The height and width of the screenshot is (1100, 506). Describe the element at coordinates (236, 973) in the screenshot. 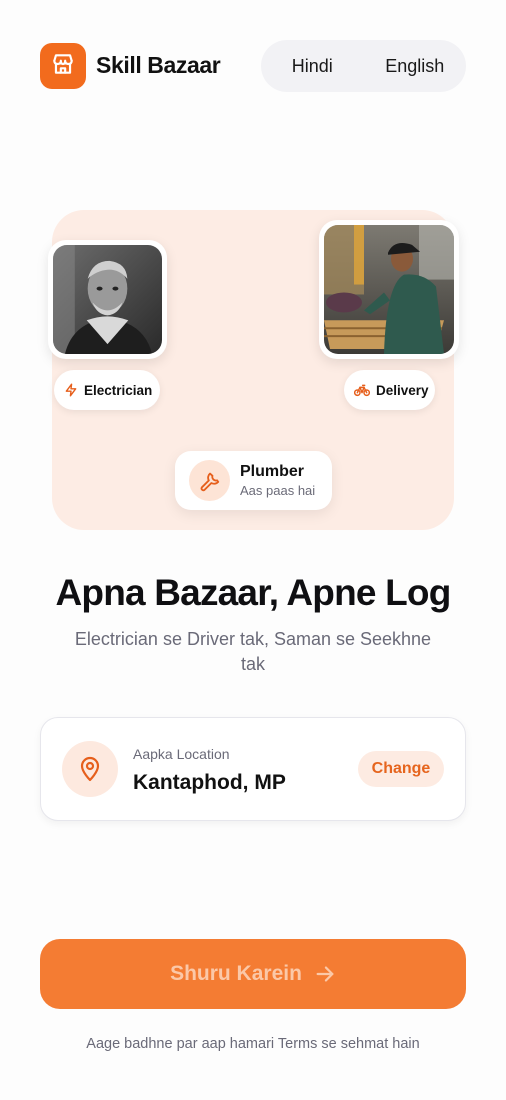

I see `start-button-label: Shuru Karein` at that location.